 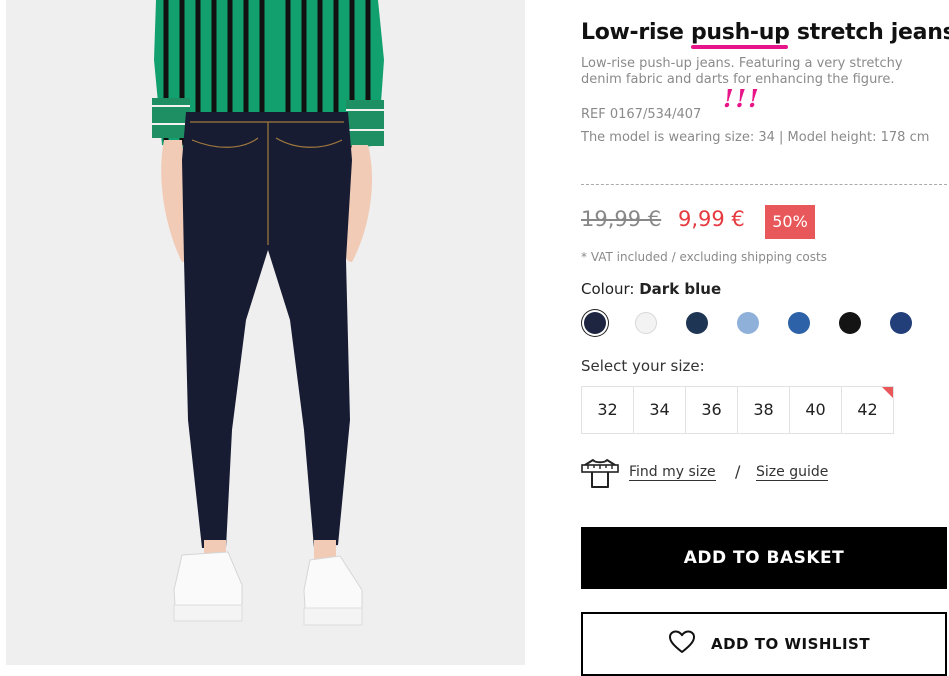 What do you see at coordinates (764, 558) in the screenshot?
I see `add-to-basket-button: ADD TO BASKET` at bounding box center [764, 558].